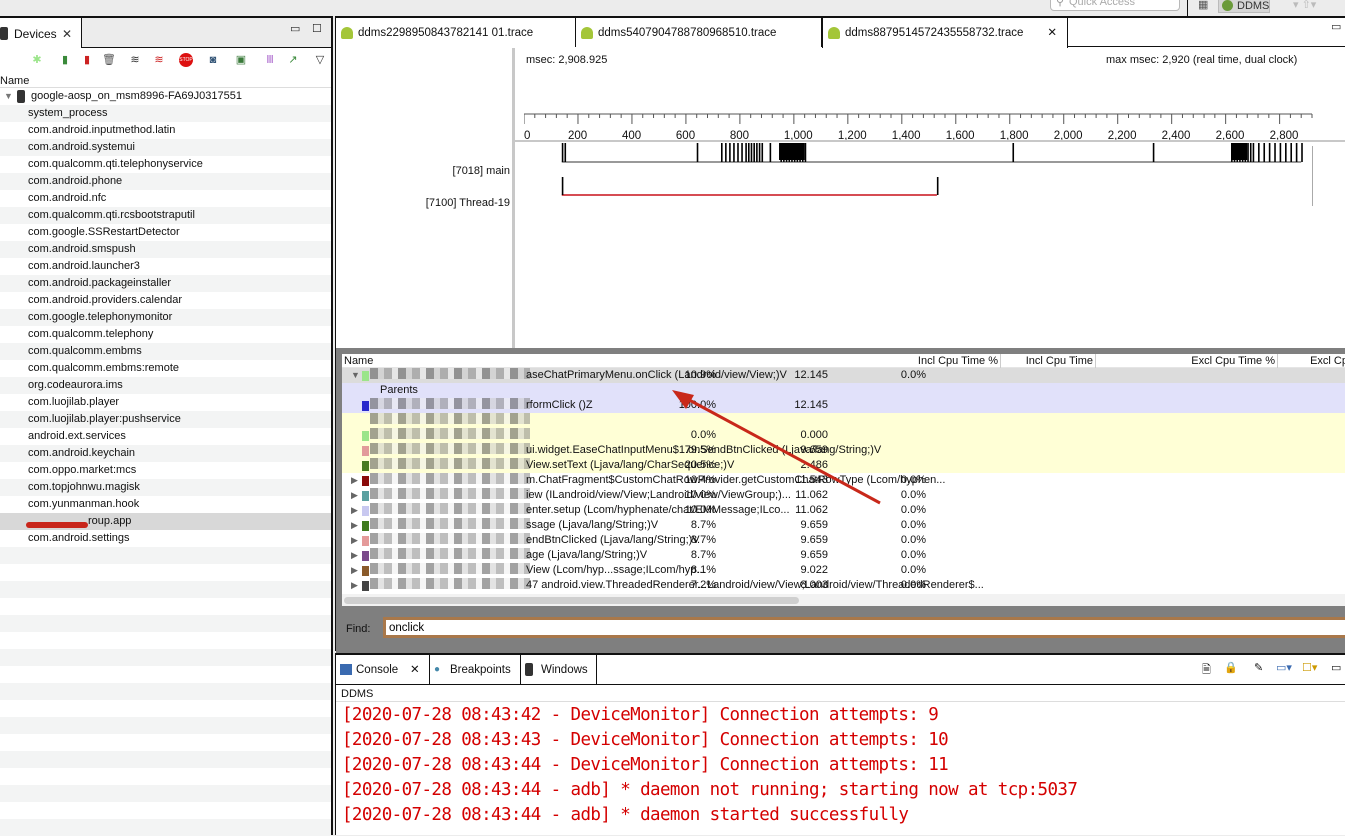 This screenshot has width=1345, height=836. I want to click on profile-row: Parents, so click(843, 390).